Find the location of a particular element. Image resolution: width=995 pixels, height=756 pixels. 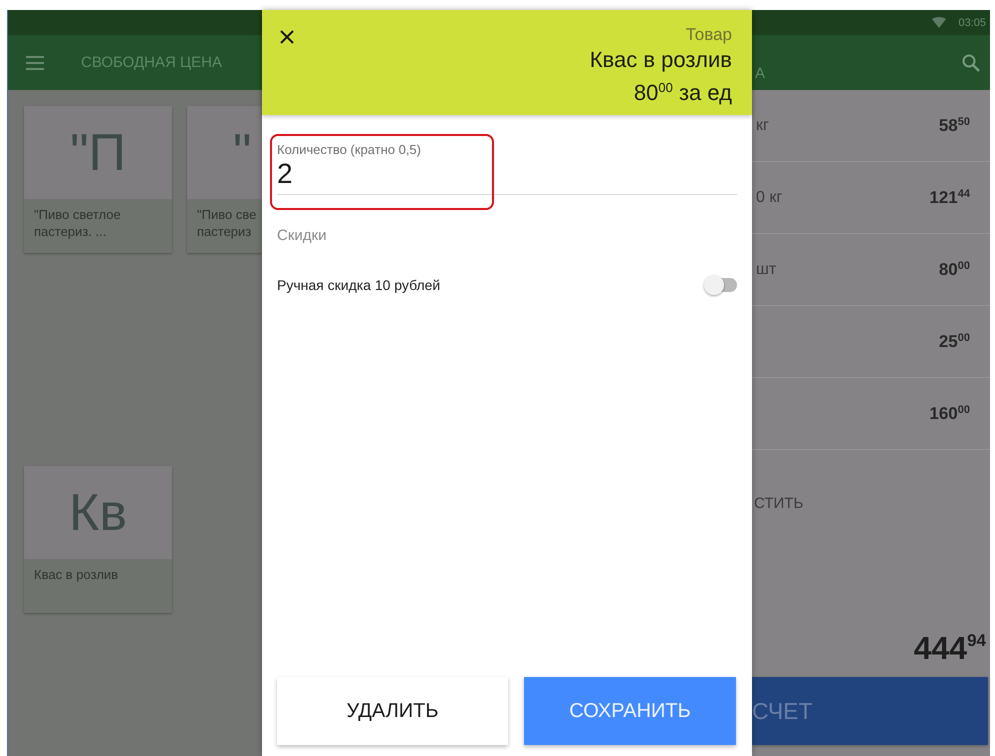

unit-price: 80$^{00}$ за ед is located at coordinates (683, 93).